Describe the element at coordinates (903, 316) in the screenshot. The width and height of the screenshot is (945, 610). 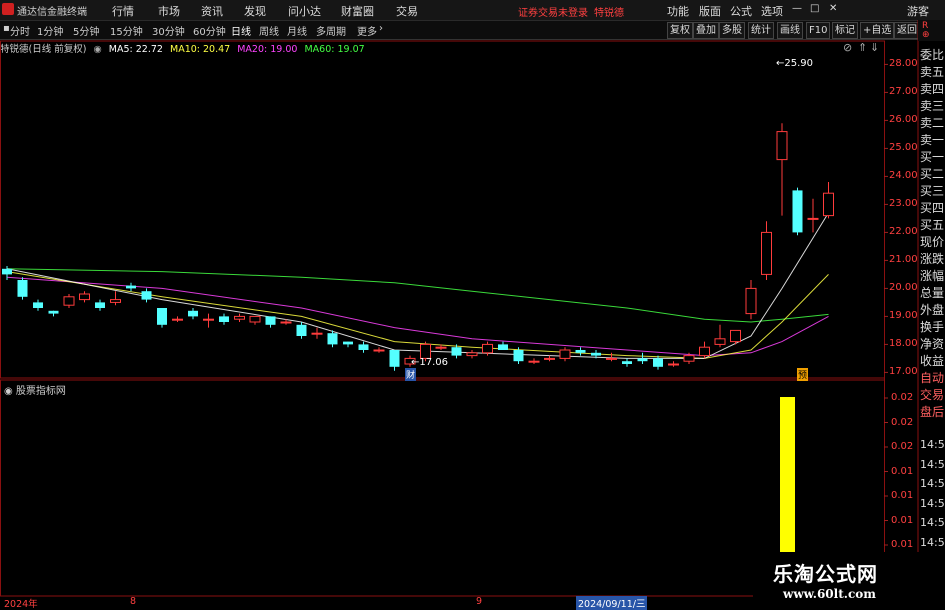
I see `price-tick-label: 19.00` at that location.